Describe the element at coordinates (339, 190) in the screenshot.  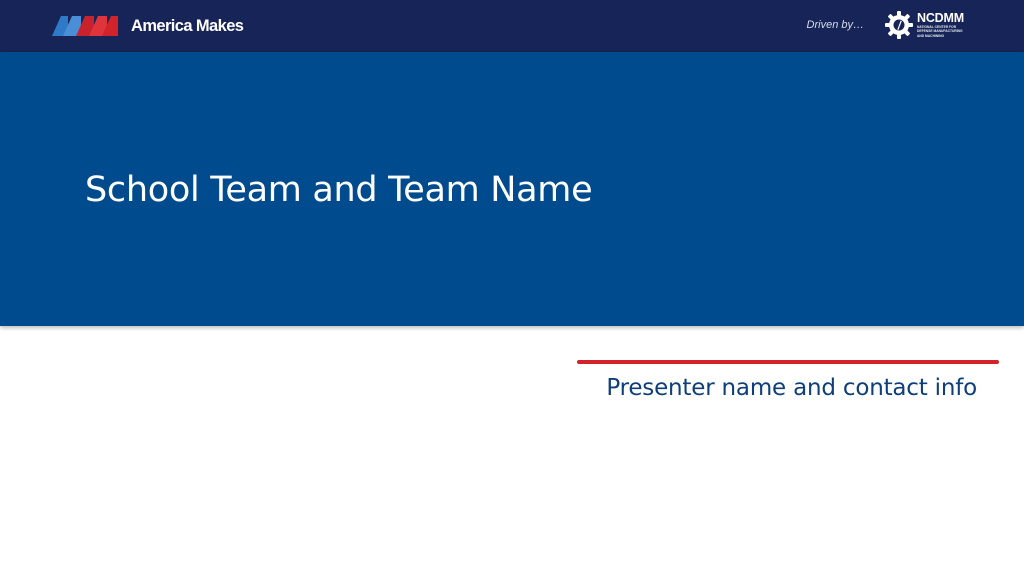
I see `slide-title: School Team and Team Name` at that location.